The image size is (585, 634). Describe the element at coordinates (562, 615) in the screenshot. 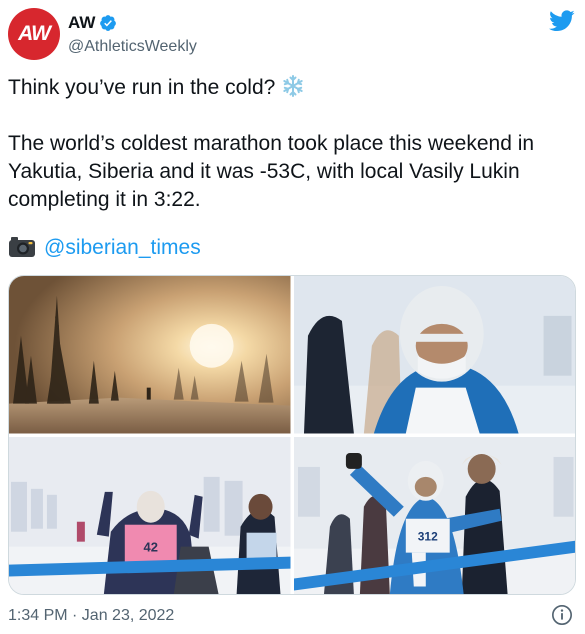

I see `info-icon` at that location.